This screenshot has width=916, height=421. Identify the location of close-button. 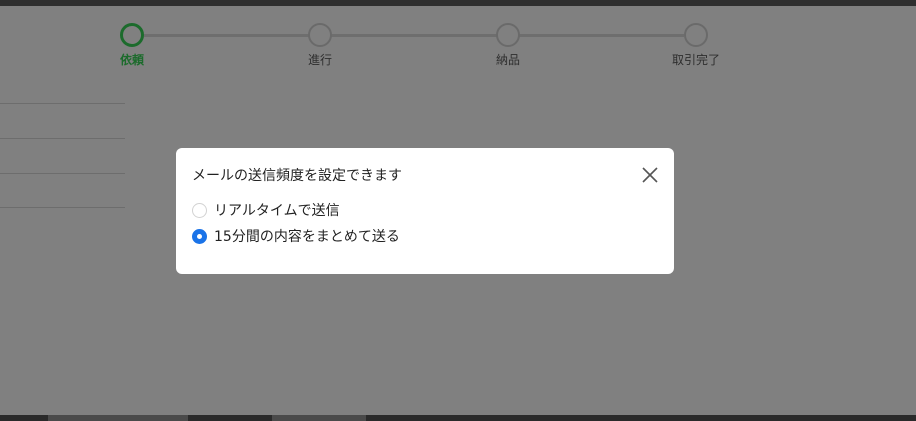
(650, 175).